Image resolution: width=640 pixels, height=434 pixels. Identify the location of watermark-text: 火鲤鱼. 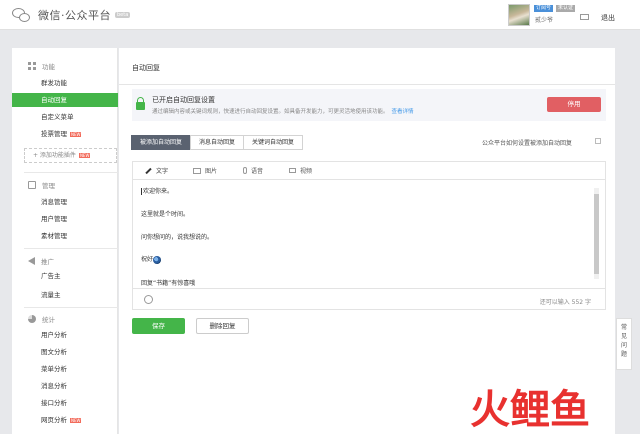
(530, 410).